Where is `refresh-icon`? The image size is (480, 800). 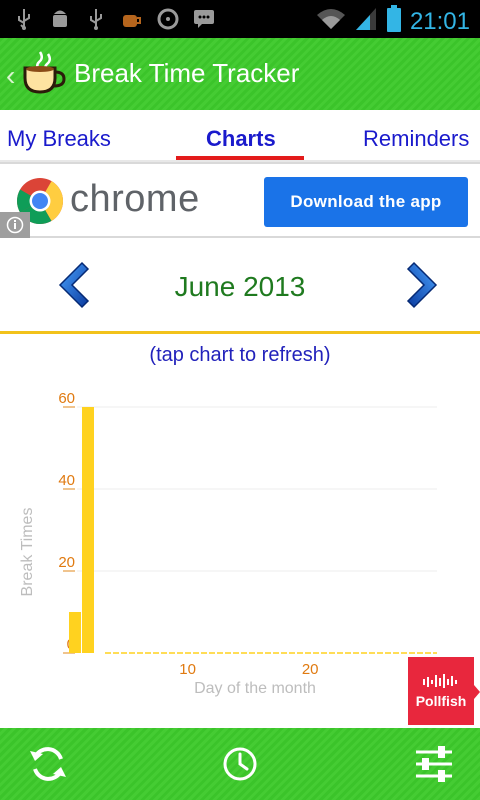
refresh-icon is located at coordinates (48, 764).